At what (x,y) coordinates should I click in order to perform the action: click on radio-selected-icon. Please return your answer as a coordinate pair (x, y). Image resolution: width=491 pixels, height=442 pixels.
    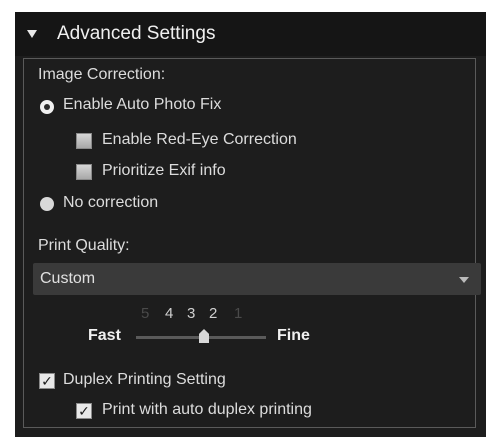
    Looking at the image, I should click on (47, 107).